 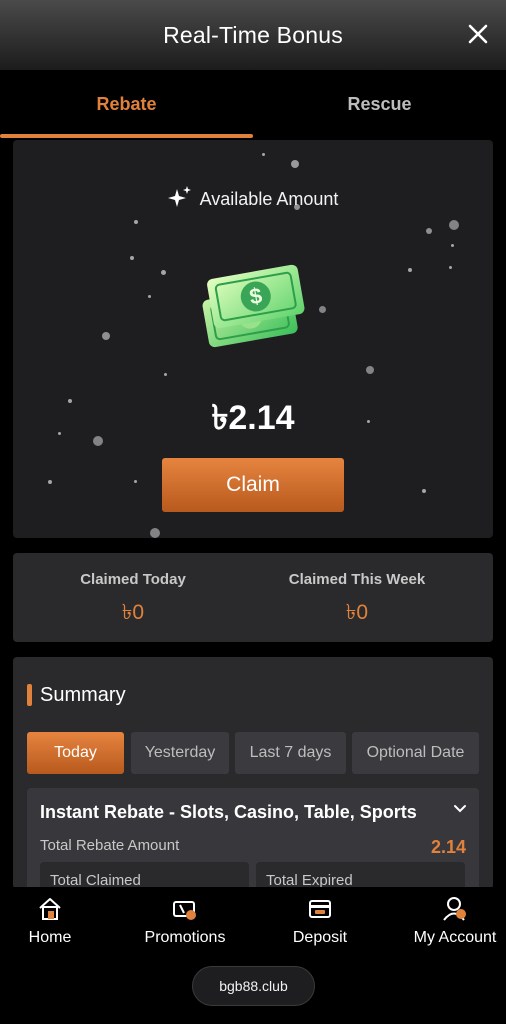 I want to click on nav-my-account-label: My Account, so click(x=455, y=937).